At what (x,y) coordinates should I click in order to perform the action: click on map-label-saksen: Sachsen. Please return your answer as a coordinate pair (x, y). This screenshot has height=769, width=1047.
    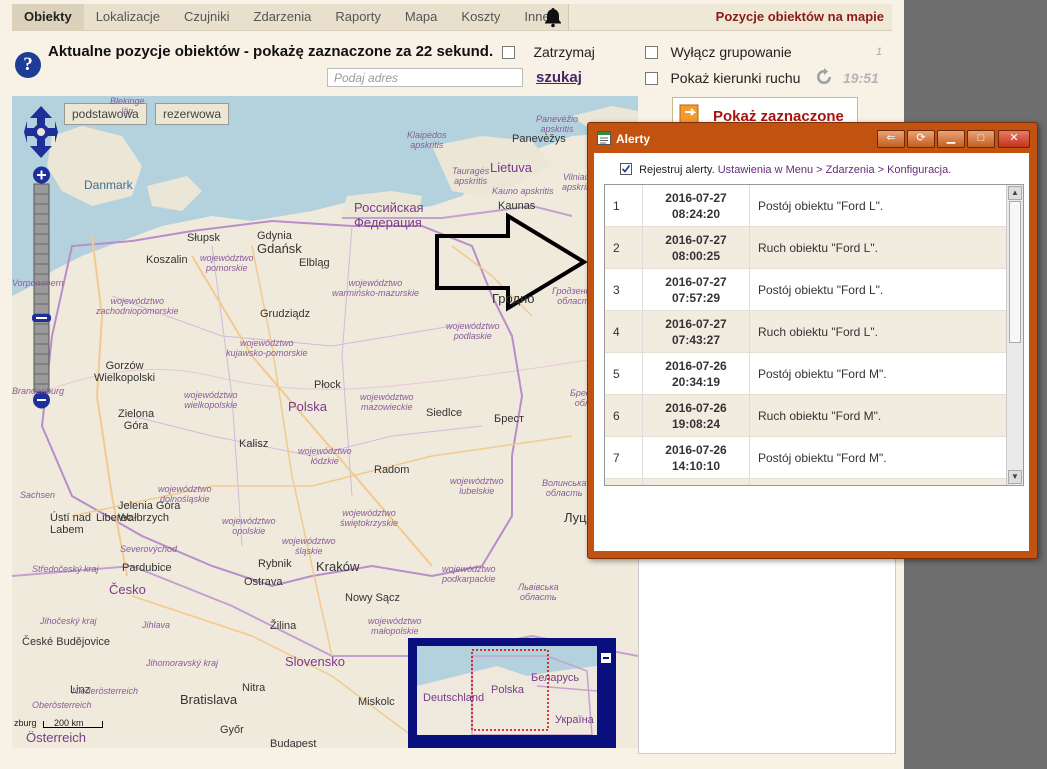
    Looking at the image, I should click on (38, 495).